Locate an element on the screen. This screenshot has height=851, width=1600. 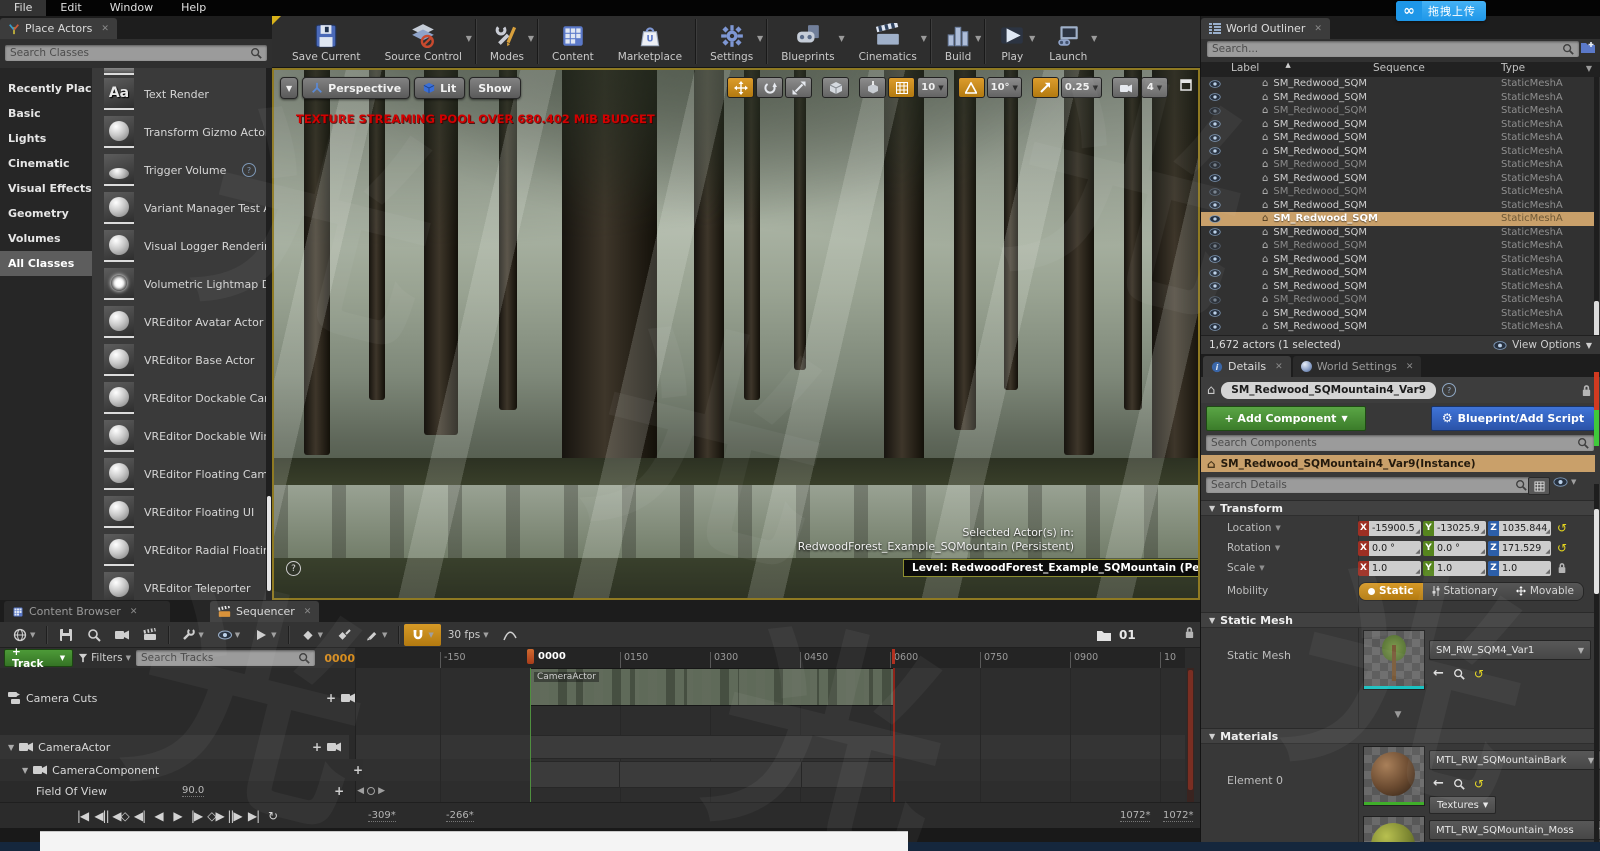
grid-snap-button is located at coordinates (902, 87).